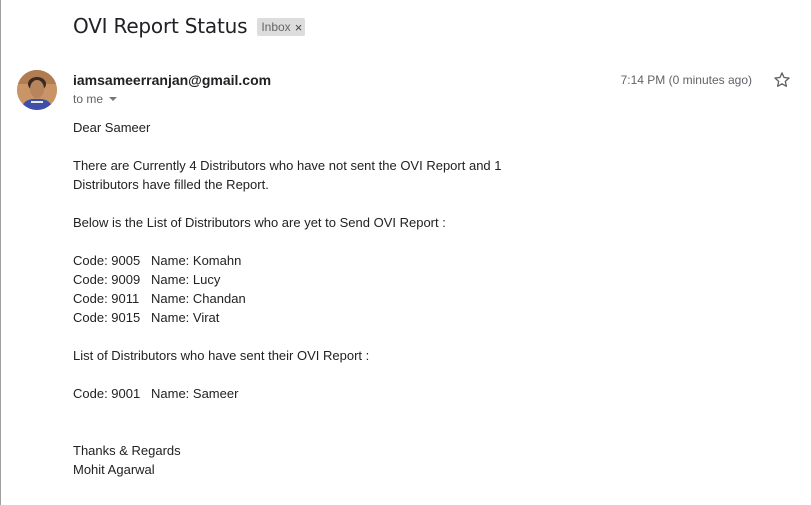 This screenshot has width=811, height=505. I want to click on sender-email: iamsameerranjan@gmail.com, so click(172, 80).